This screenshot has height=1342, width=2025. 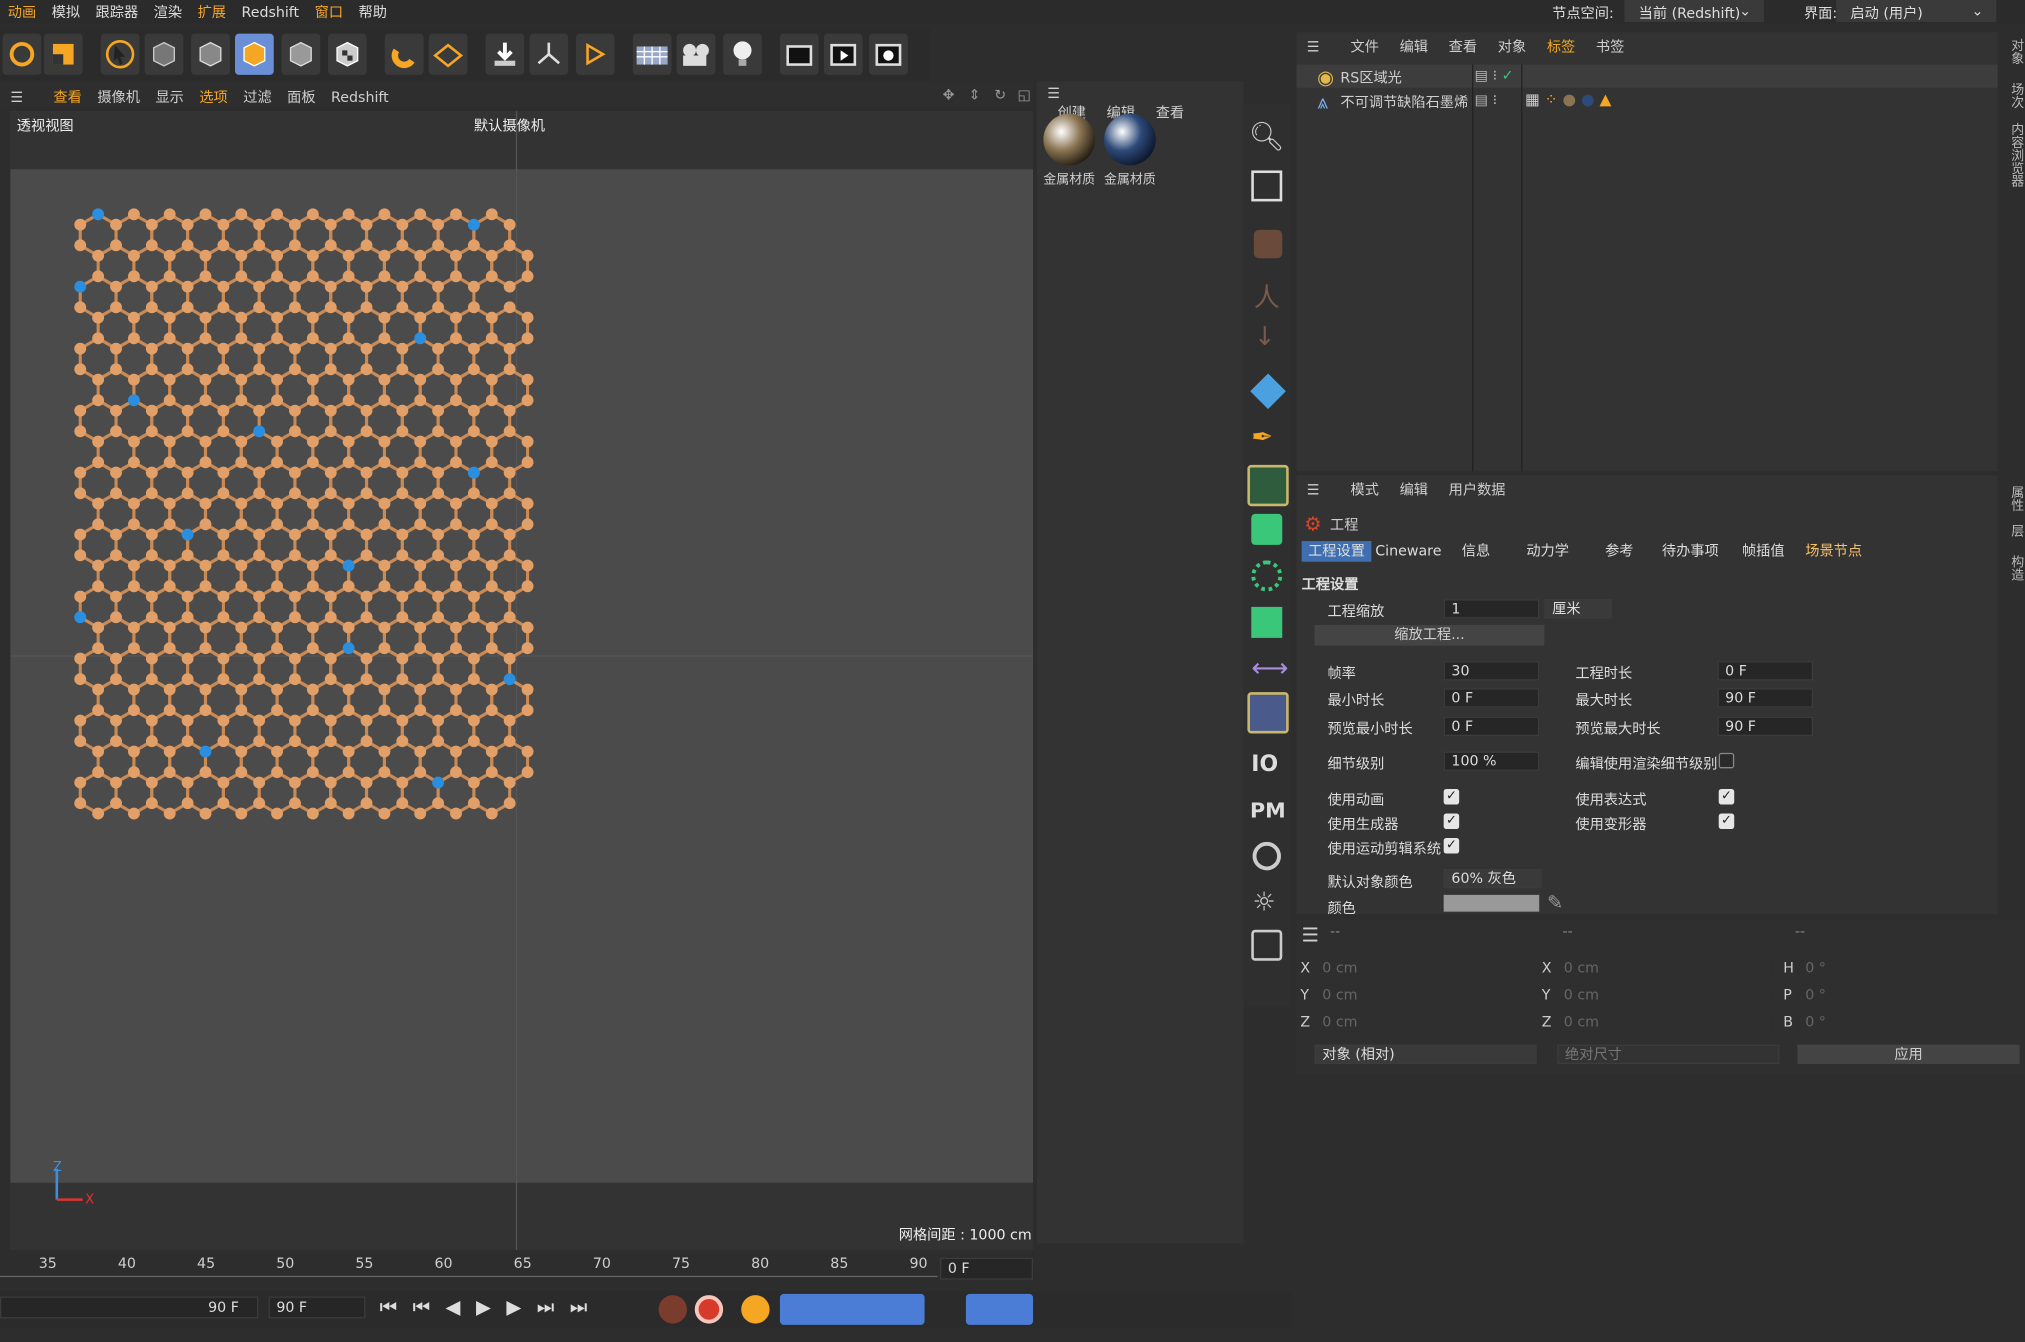 What do you see at coordinates (852, 1309) in the screenshot?
I see `key-channels` at bounding box center [852, 1309].